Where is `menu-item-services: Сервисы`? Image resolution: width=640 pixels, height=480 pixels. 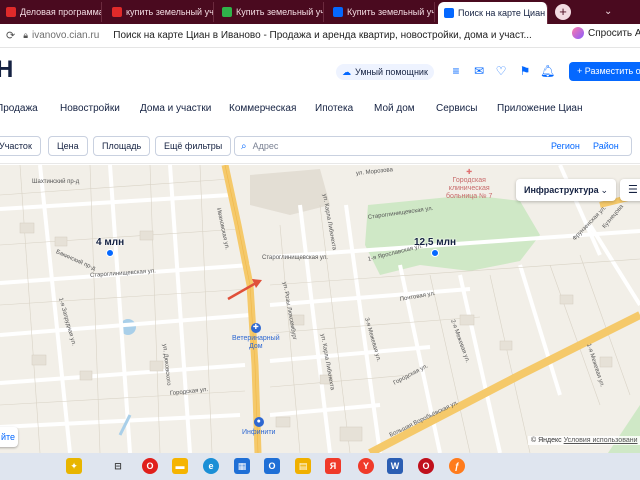
menu-item-services: Сервисы is located at coordinates (456, 108).